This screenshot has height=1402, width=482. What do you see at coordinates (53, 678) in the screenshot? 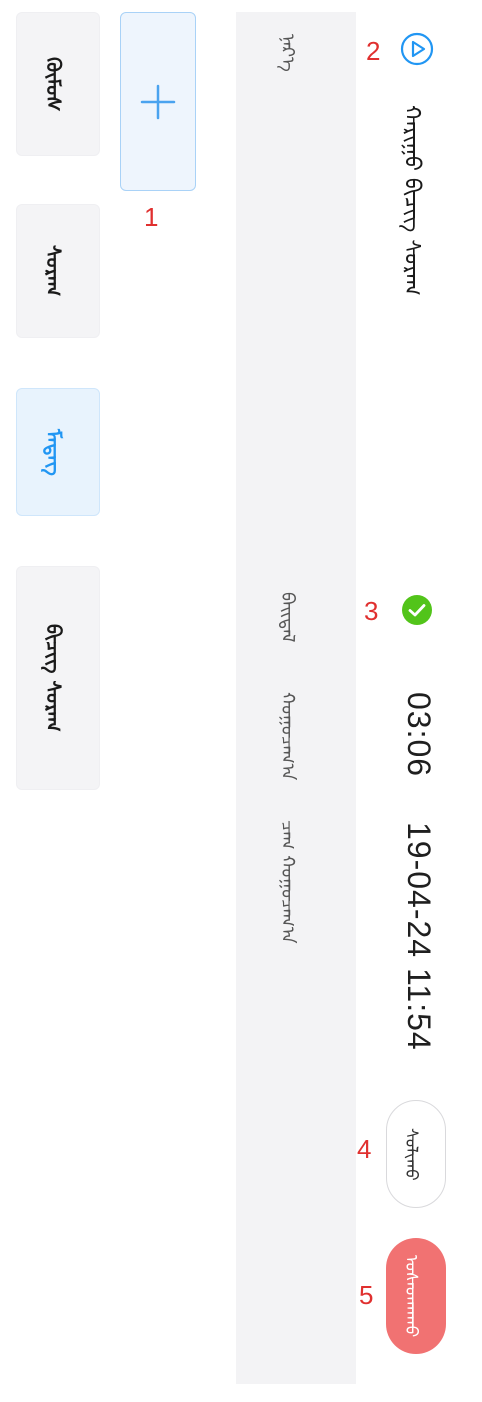
I see `category-label: ᠪᠢᠴᠢᠭ ᠰᠤᠷᠠᠭ` at bounding box center [53, 678].